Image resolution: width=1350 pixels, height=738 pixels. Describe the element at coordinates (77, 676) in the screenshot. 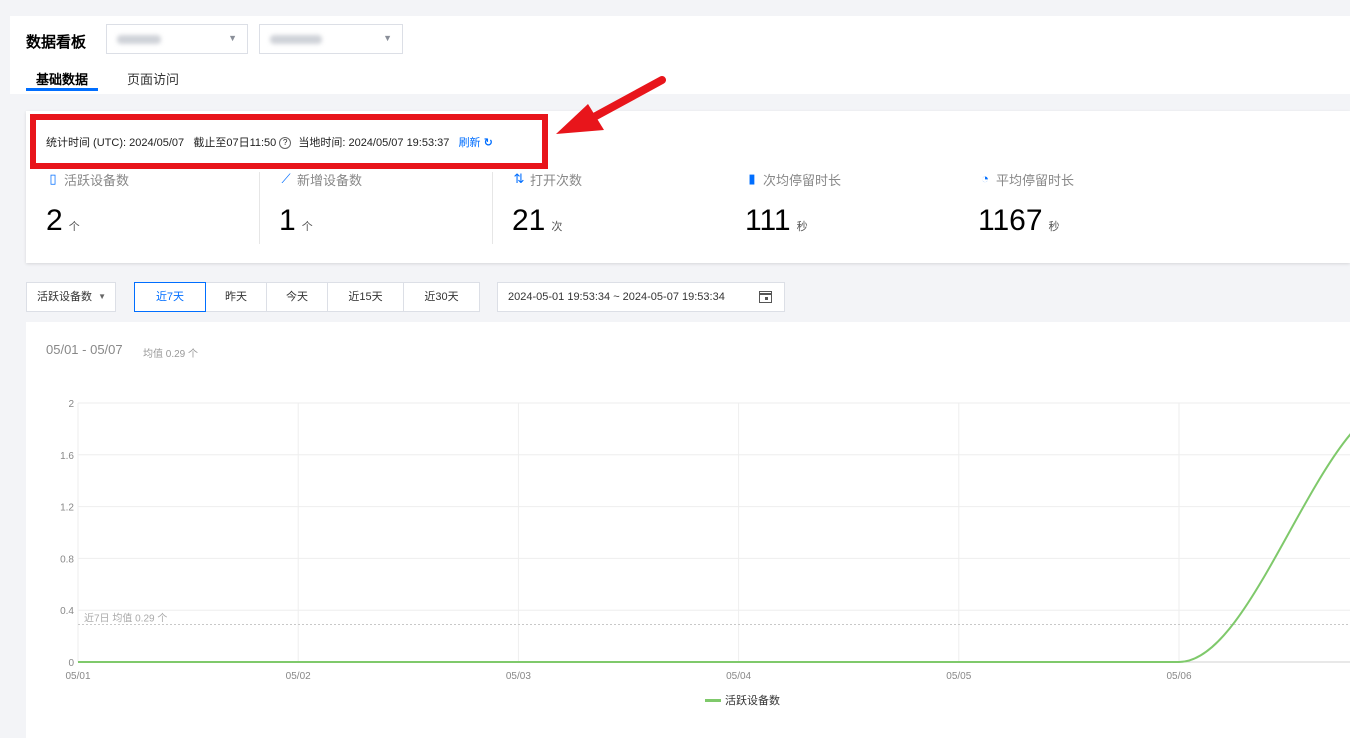

I see `x-tick-label: 05/01` at that location.